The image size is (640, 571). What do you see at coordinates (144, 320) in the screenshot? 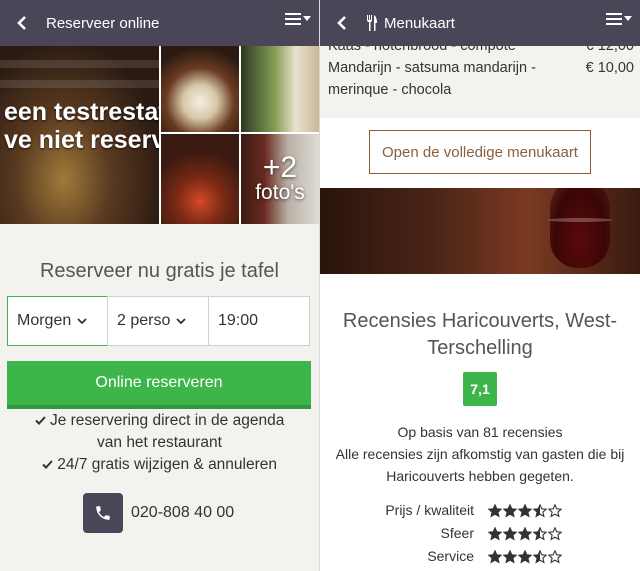
I see `persons-select-value: 2 perso` at bounding box center [144, 320].